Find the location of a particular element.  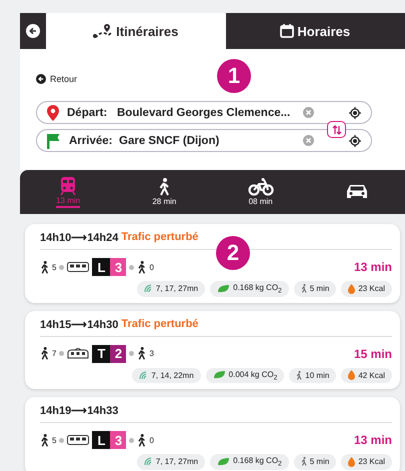

back-link: Retour is located at coordinates (57, 79).